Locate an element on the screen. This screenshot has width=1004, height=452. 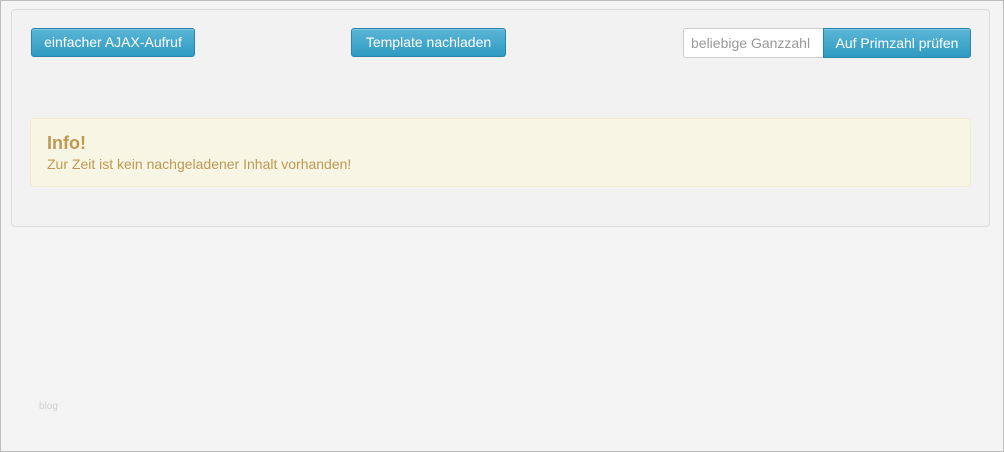
prime-check-group: Auf Primzahl prüfen is located at coordinates (827, 43).